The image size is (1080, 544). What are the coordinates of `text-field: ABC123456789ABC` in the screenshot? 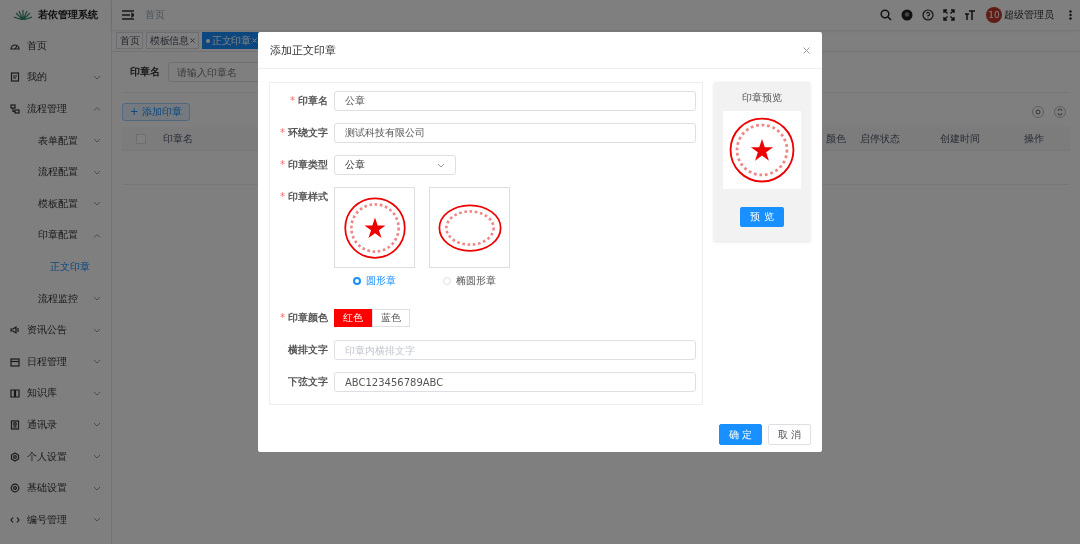 It's located at (515, 382).